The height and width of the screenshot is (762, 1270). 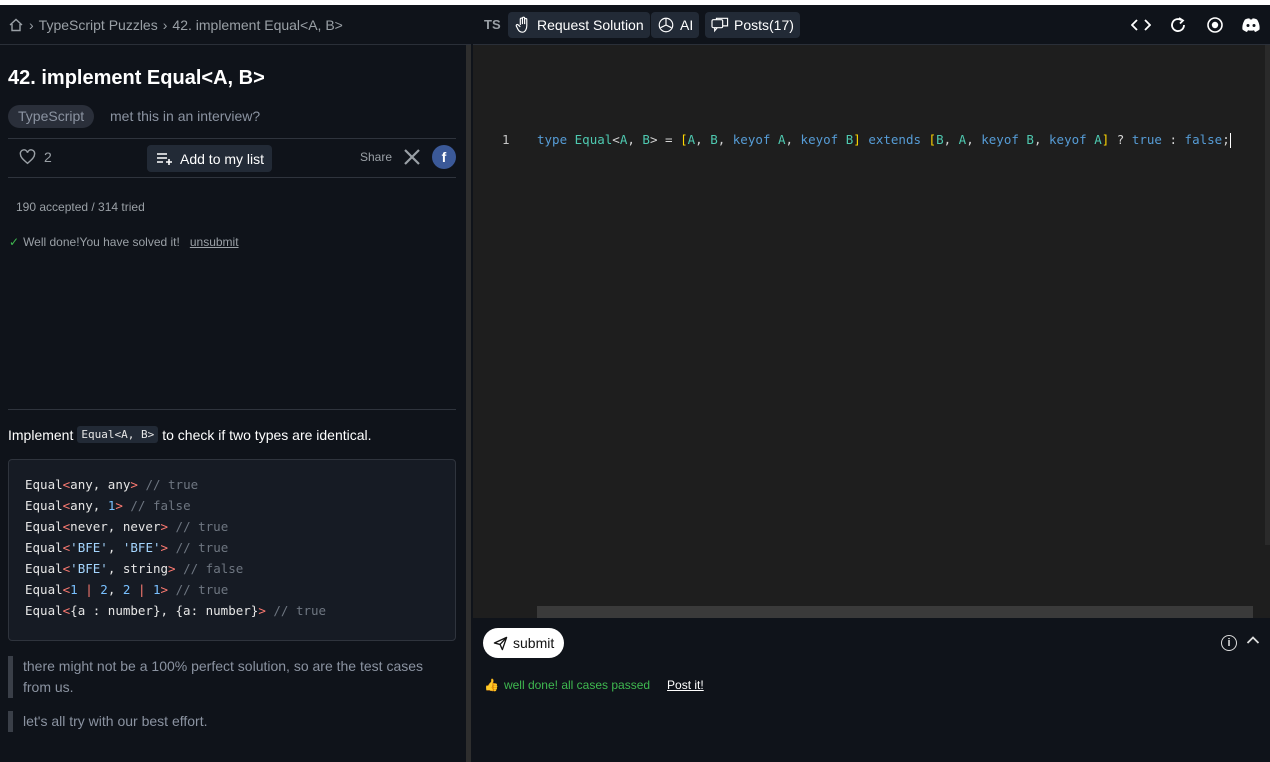 What do you see at coordinates (176, 610) in the screenshot?
I see `example-code-line: Equal<{a : number}, {a: number}> // true` at bounding box center [176, 610].